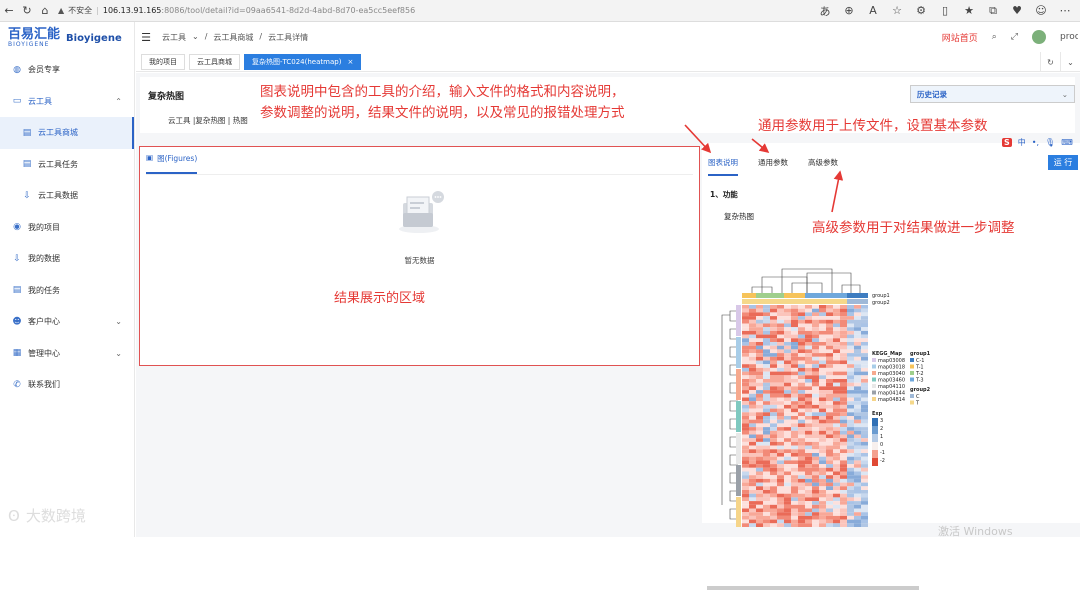 Image resolution: width=1080 pixels, height=590 pixels. Describe the element at coordinates (813, 588) in the screenshot. I see `horizontal-scrollbar` at that location.